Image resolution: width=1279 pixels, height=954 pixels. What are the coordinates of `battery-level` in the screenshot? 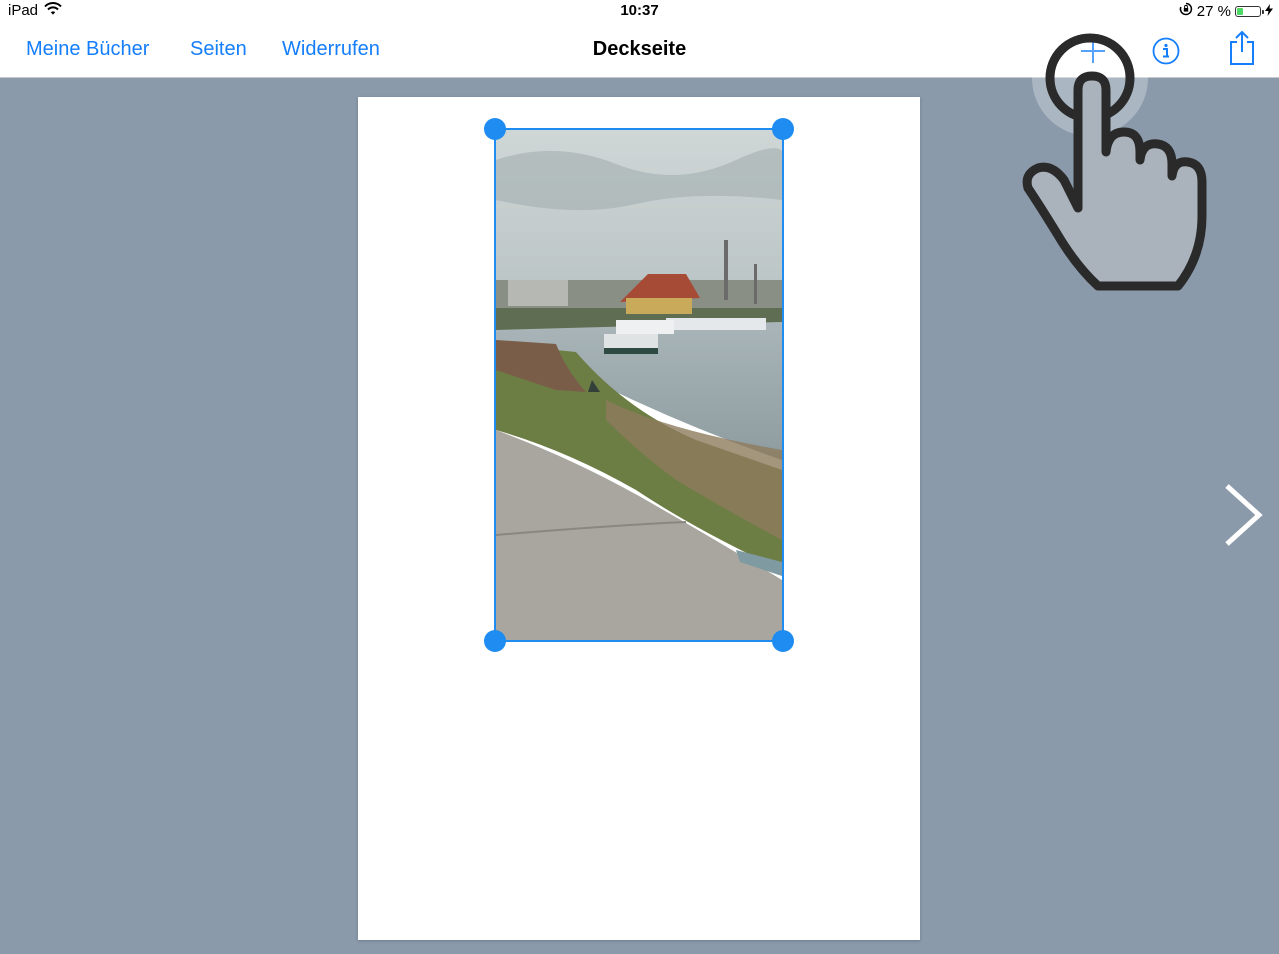 It's located at (1240, 11).